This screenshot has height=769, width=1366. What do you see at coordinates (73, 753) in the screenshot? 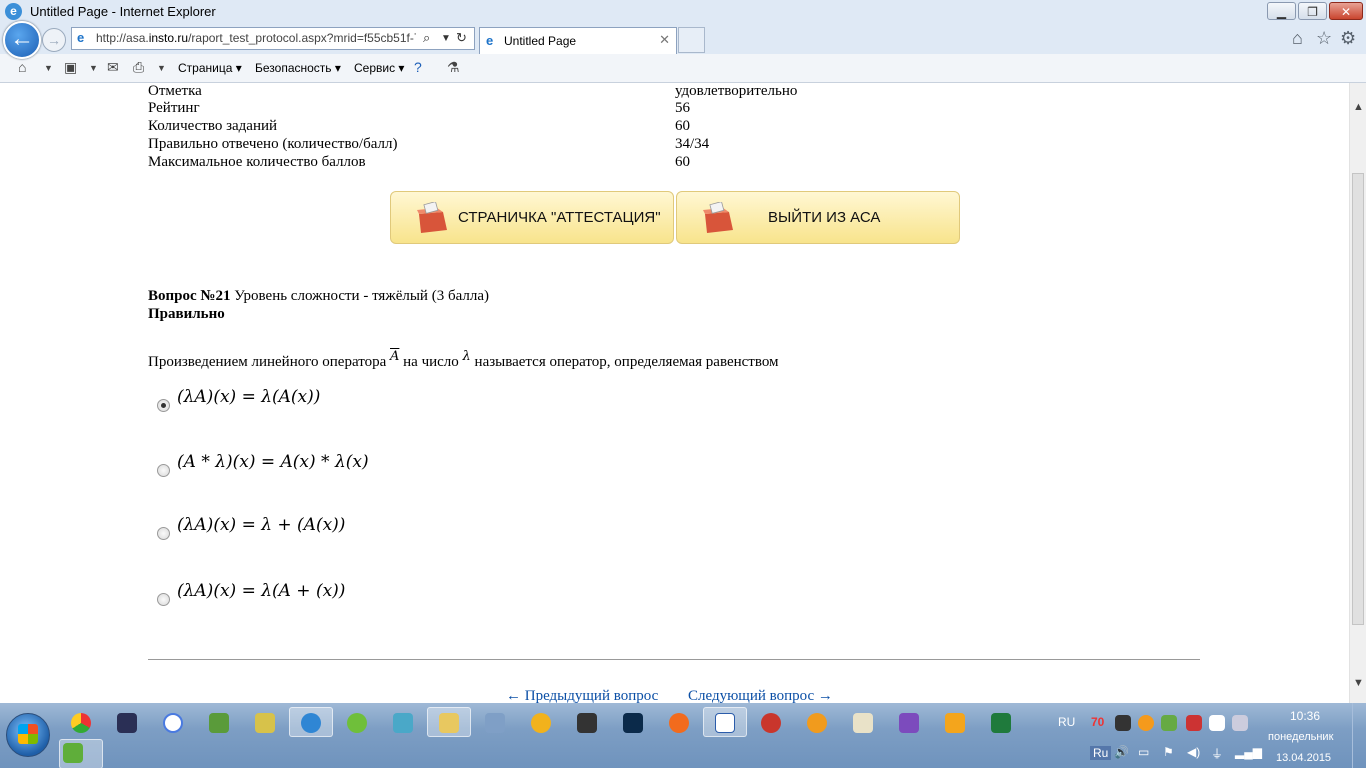
I see `bluestacks-icon` at bounding box center [73, 753].